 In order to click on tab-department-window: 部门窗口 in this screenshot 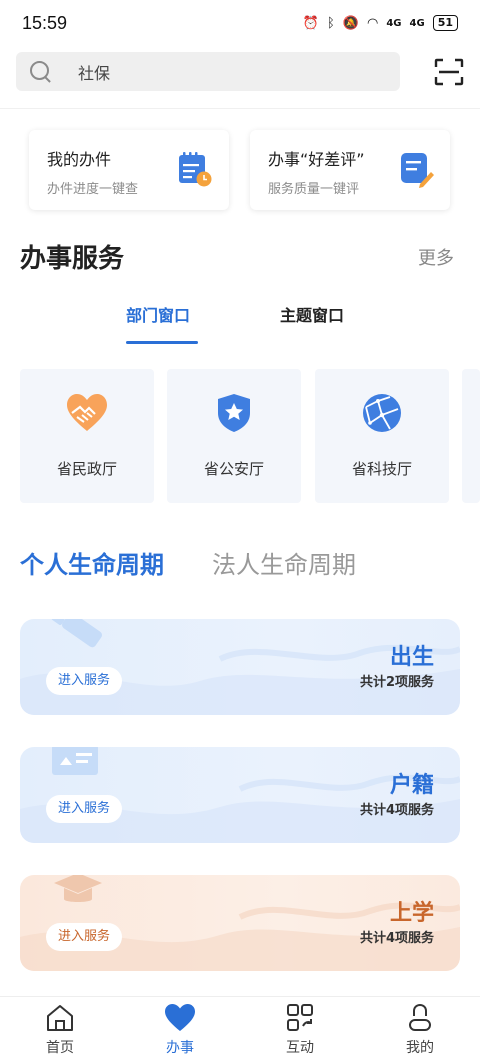, I will do `click(158, 314)`.